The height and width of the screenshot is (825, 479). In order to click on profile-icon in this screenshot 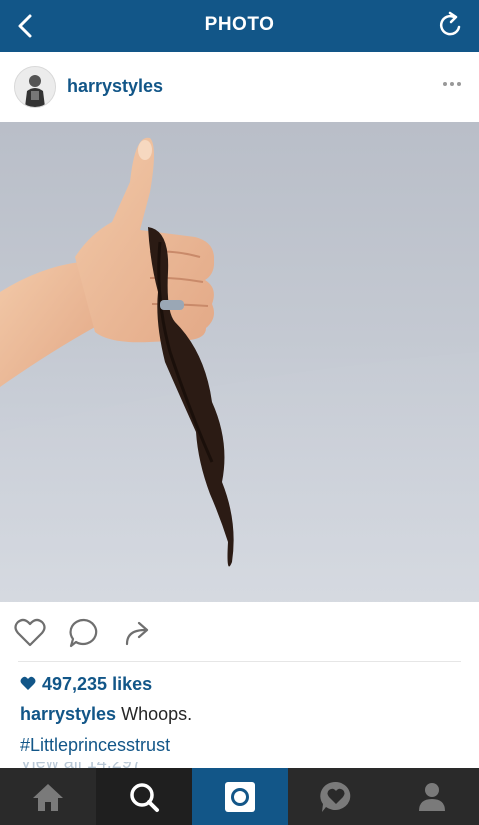, I will do `click(431, 796)`.